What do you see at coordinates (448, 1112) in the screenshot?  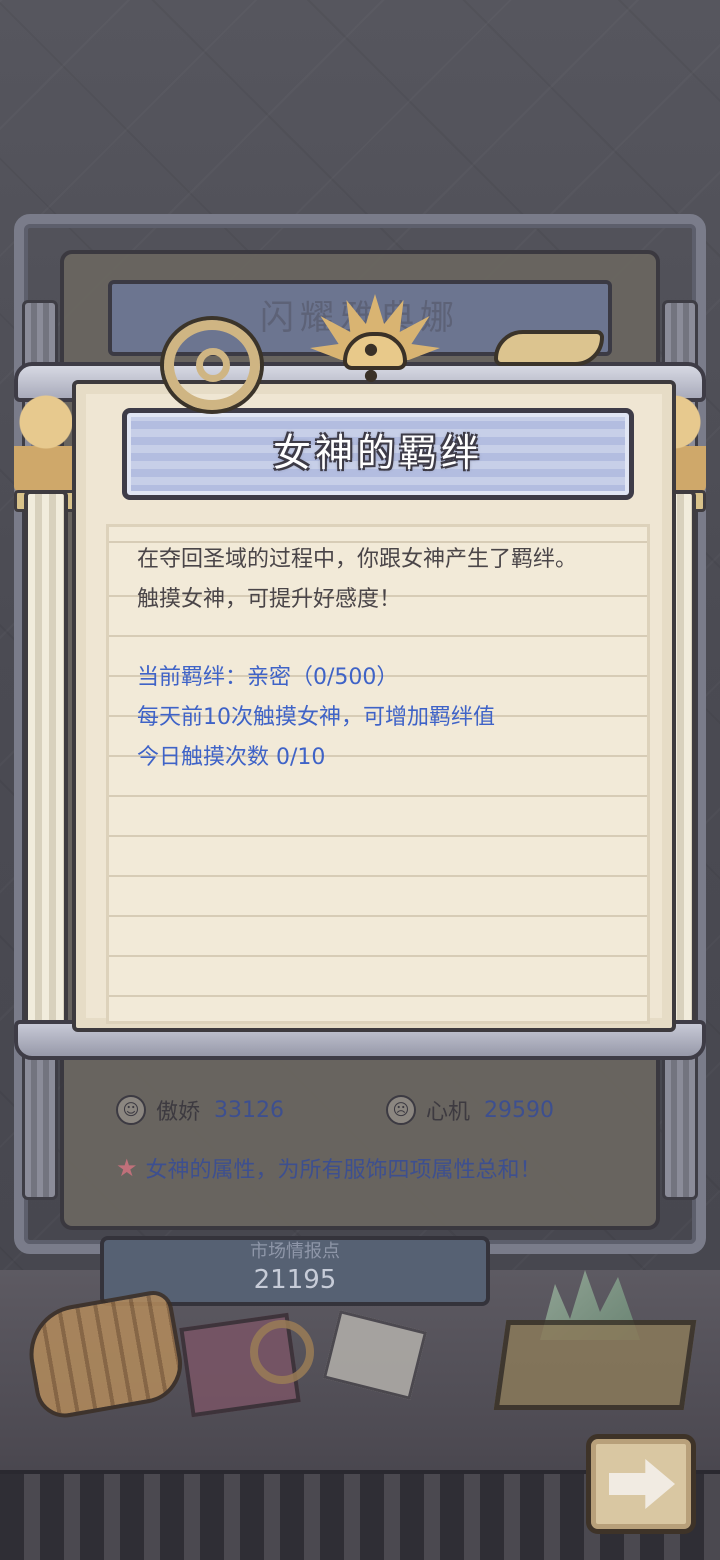 I see `stat-label: 心机` at bounding box center [448, 1112].